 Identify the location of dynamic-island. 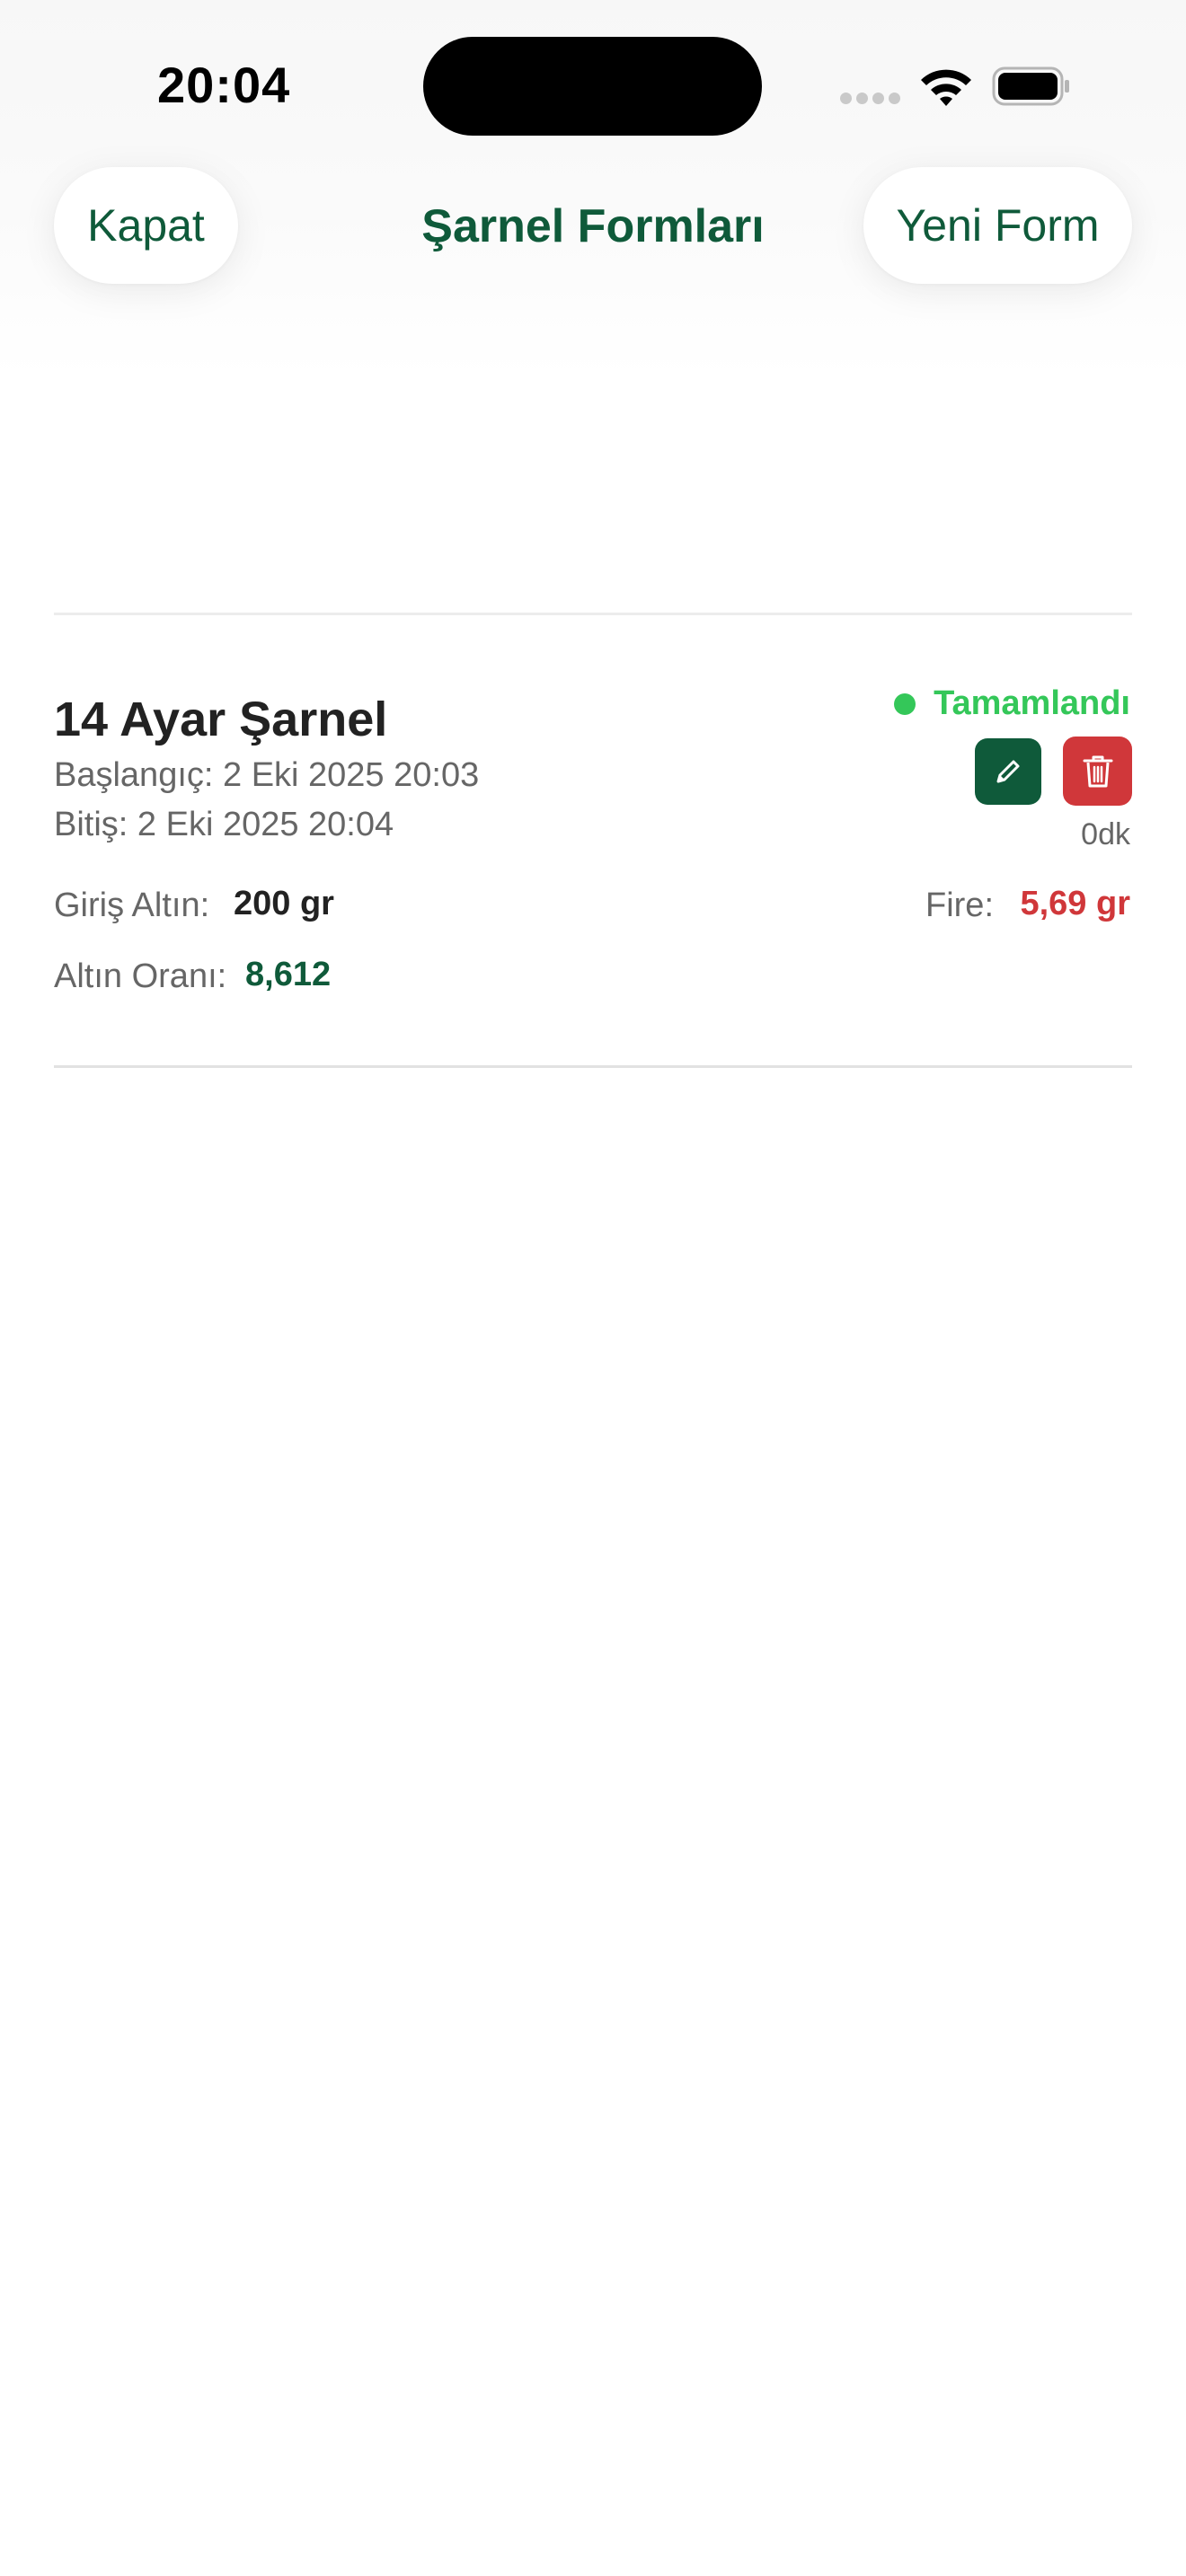
(592, 86).